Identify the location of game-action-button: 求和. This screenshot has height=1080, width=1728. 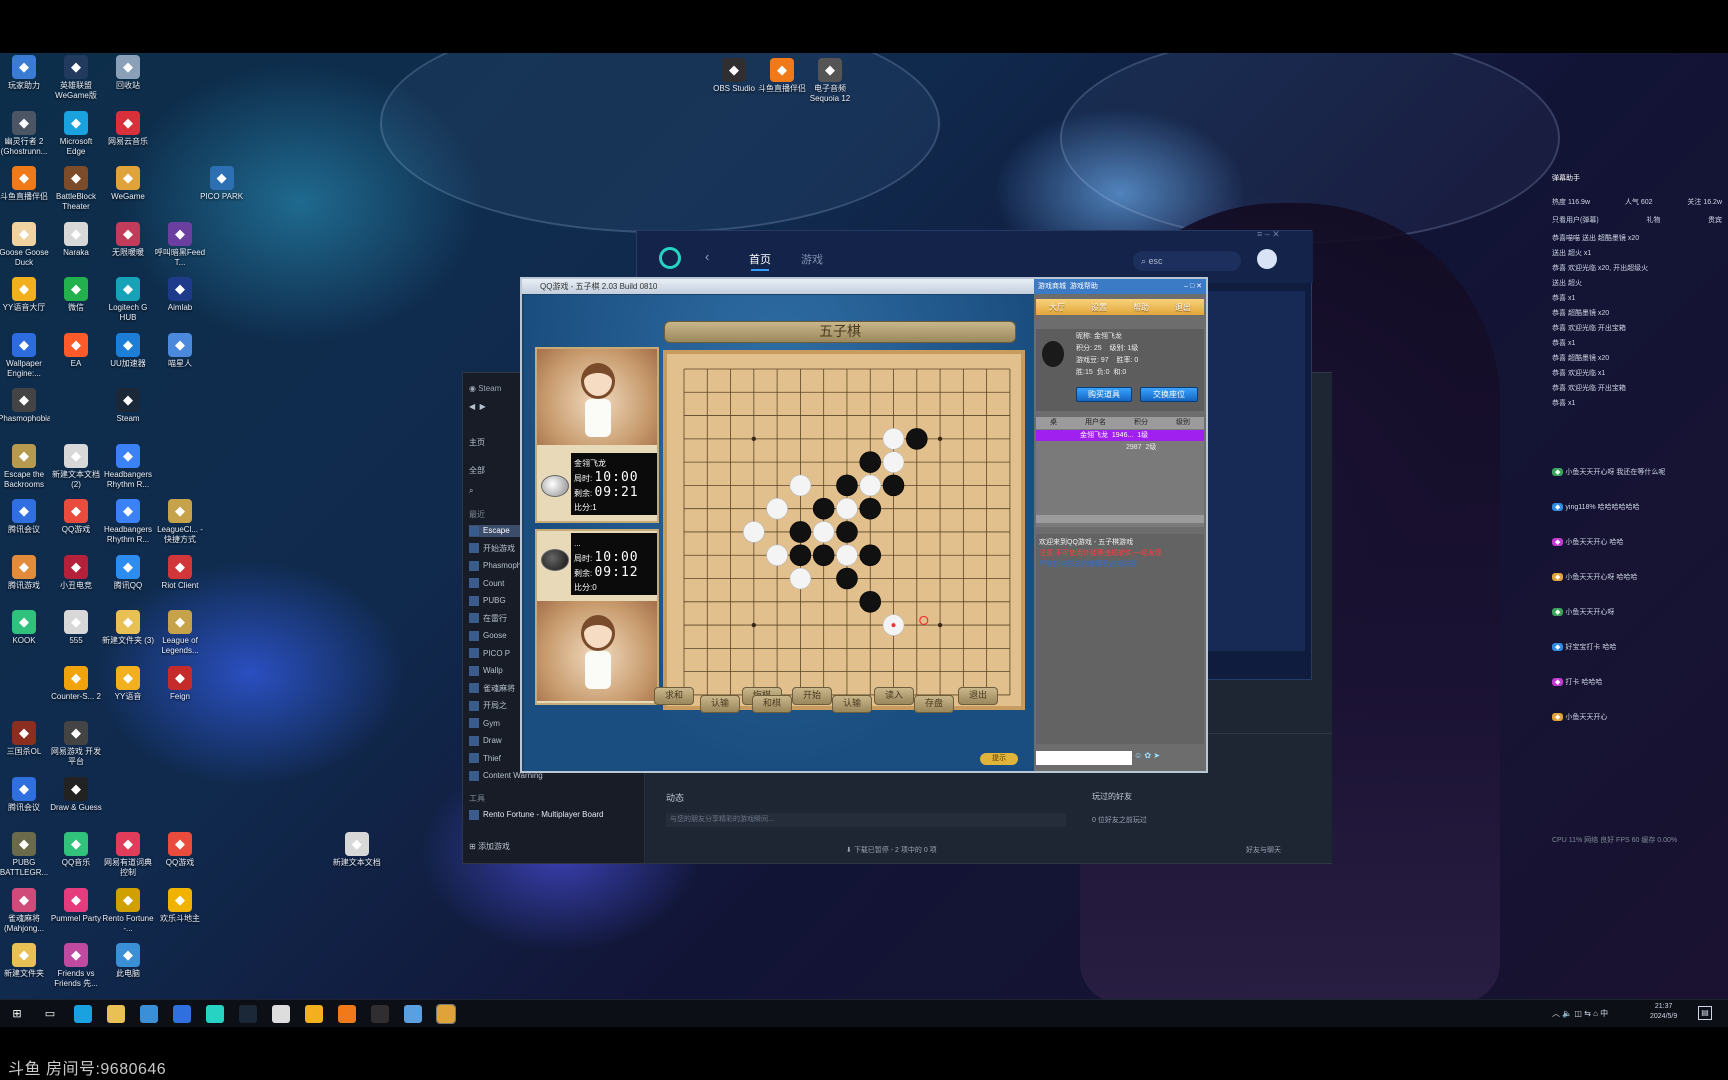
(674, 696).